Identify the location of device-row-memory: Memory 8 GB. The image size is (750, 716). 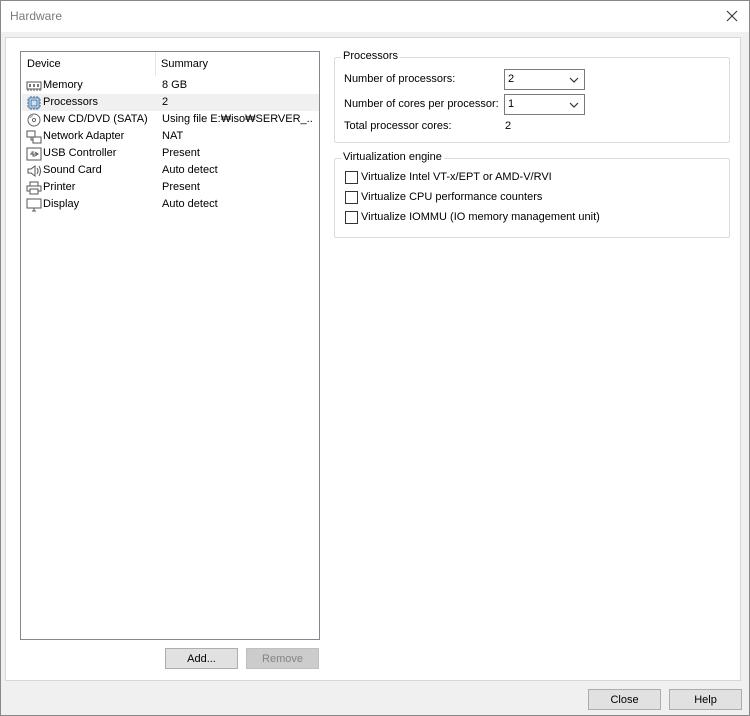
(170, 85).